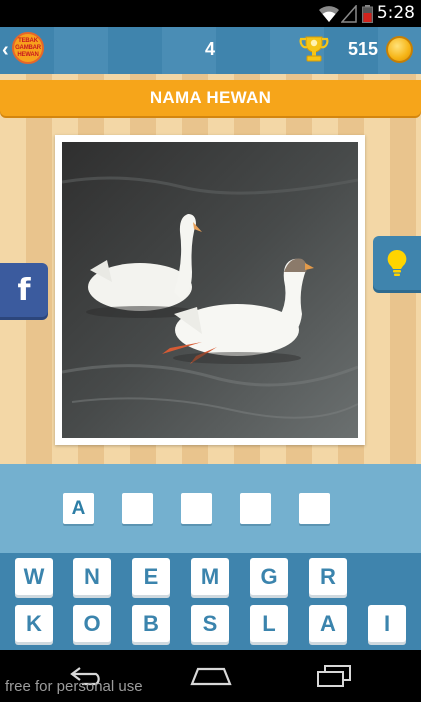 This screenshot has width=421, height=702. Describe the element at coordinates (399, 49) in the screenshot. I see `coin-icon` at that location.